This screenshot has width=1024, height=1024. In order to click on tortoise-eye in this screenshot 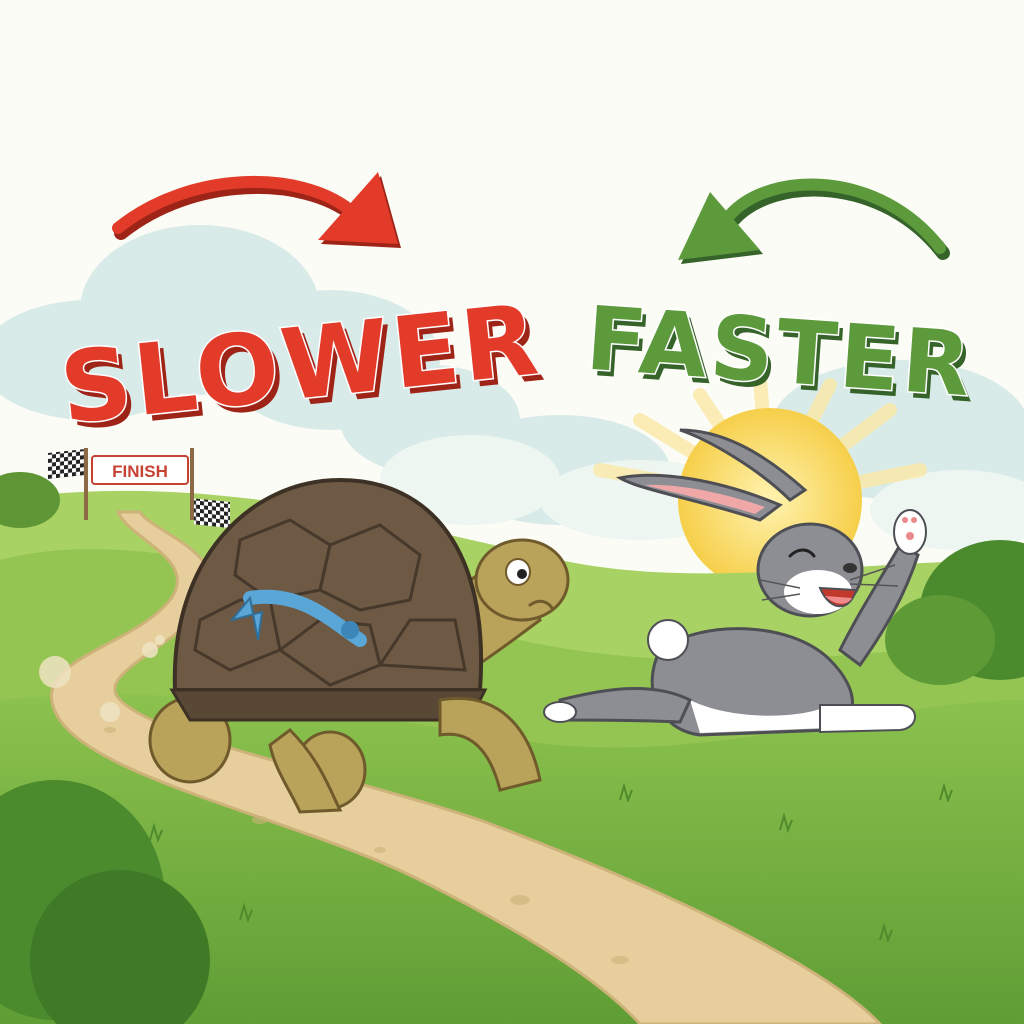, I will do `click(522, 574)`.